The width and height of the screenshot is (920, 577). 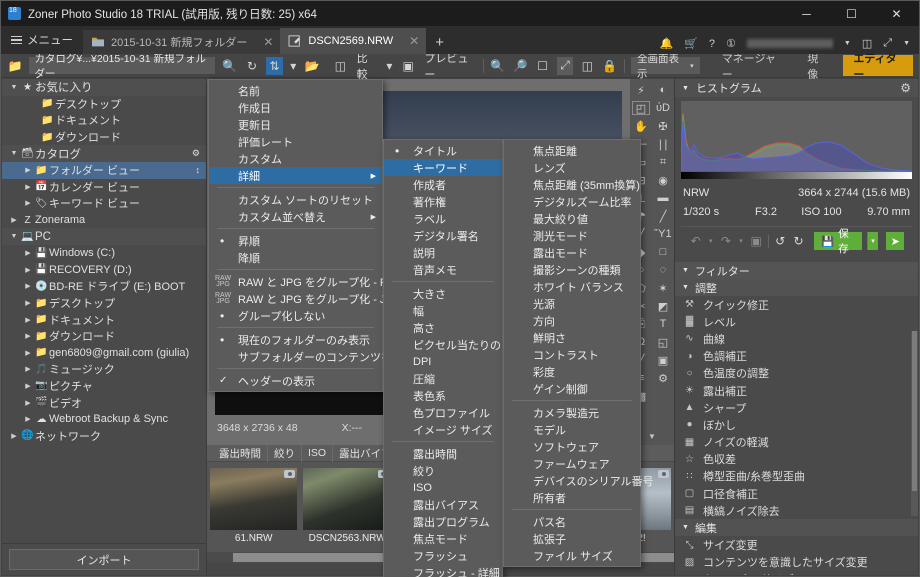 I want to click on detail-menu-item-20: 絞り, so click(x=443, y=470).